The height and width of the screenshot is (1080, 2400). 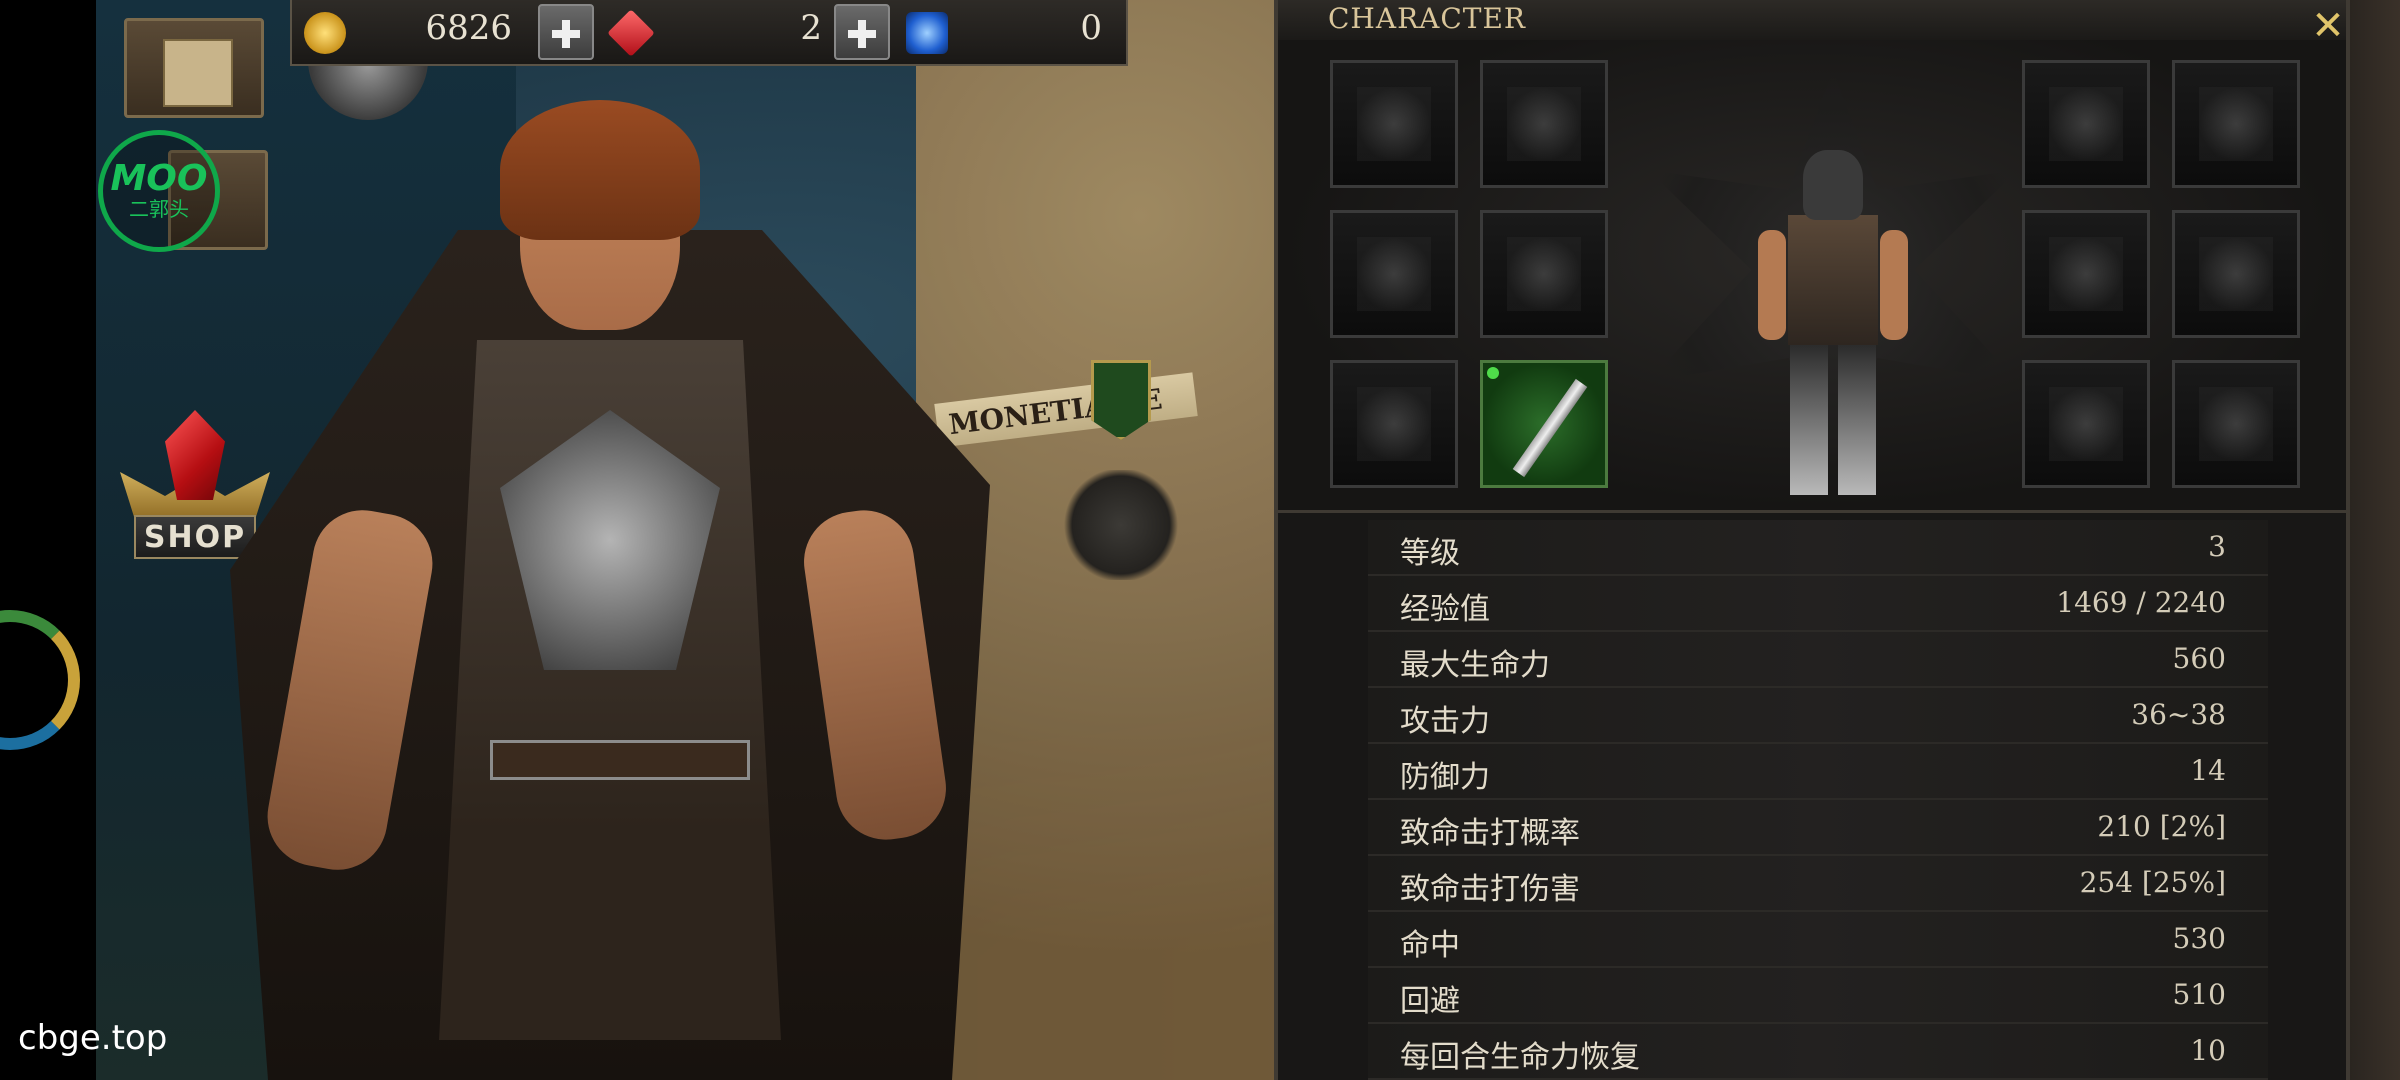 I want to click on character-panel-title: CHARACTER, so click(x=1427, y=18).